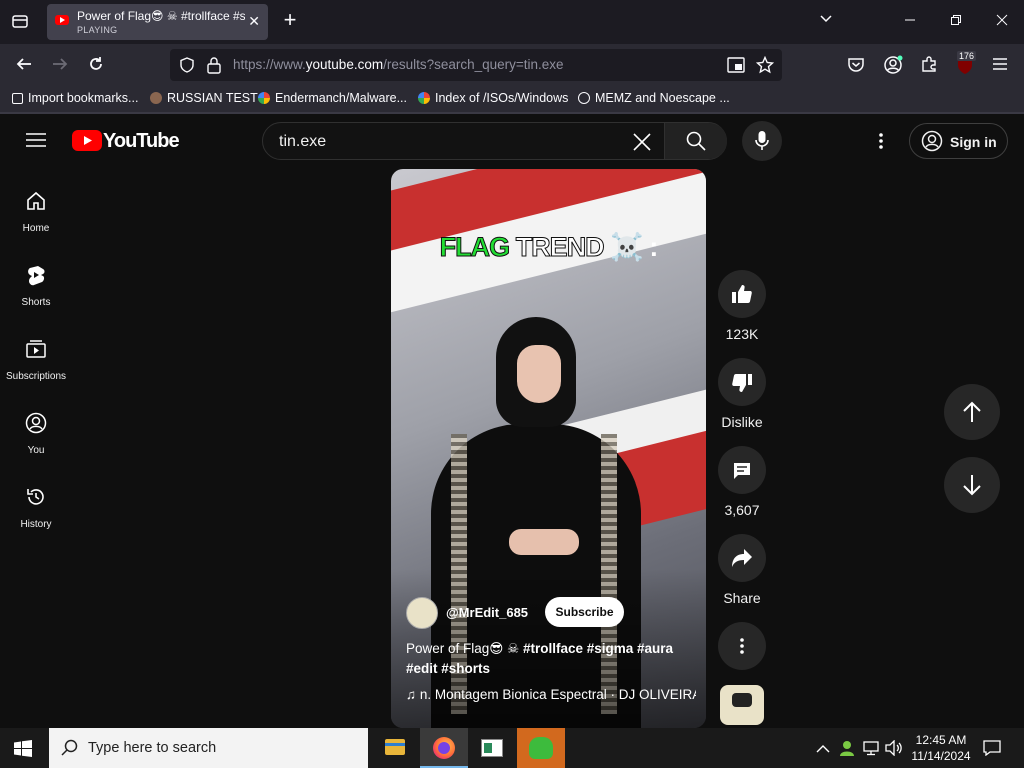 The height and width of the screenshot is (768, 1024). Describe the element at coordinates (17, 98) in the screenshot. I see `import-icon` at that location.